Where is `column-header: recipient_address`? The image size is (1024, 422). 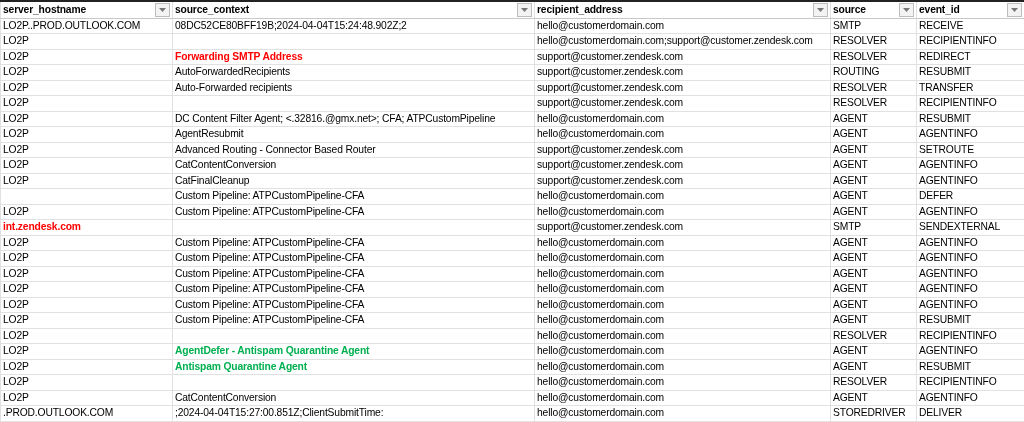 column-header: recipient_address is located at coordinates (580, 10).